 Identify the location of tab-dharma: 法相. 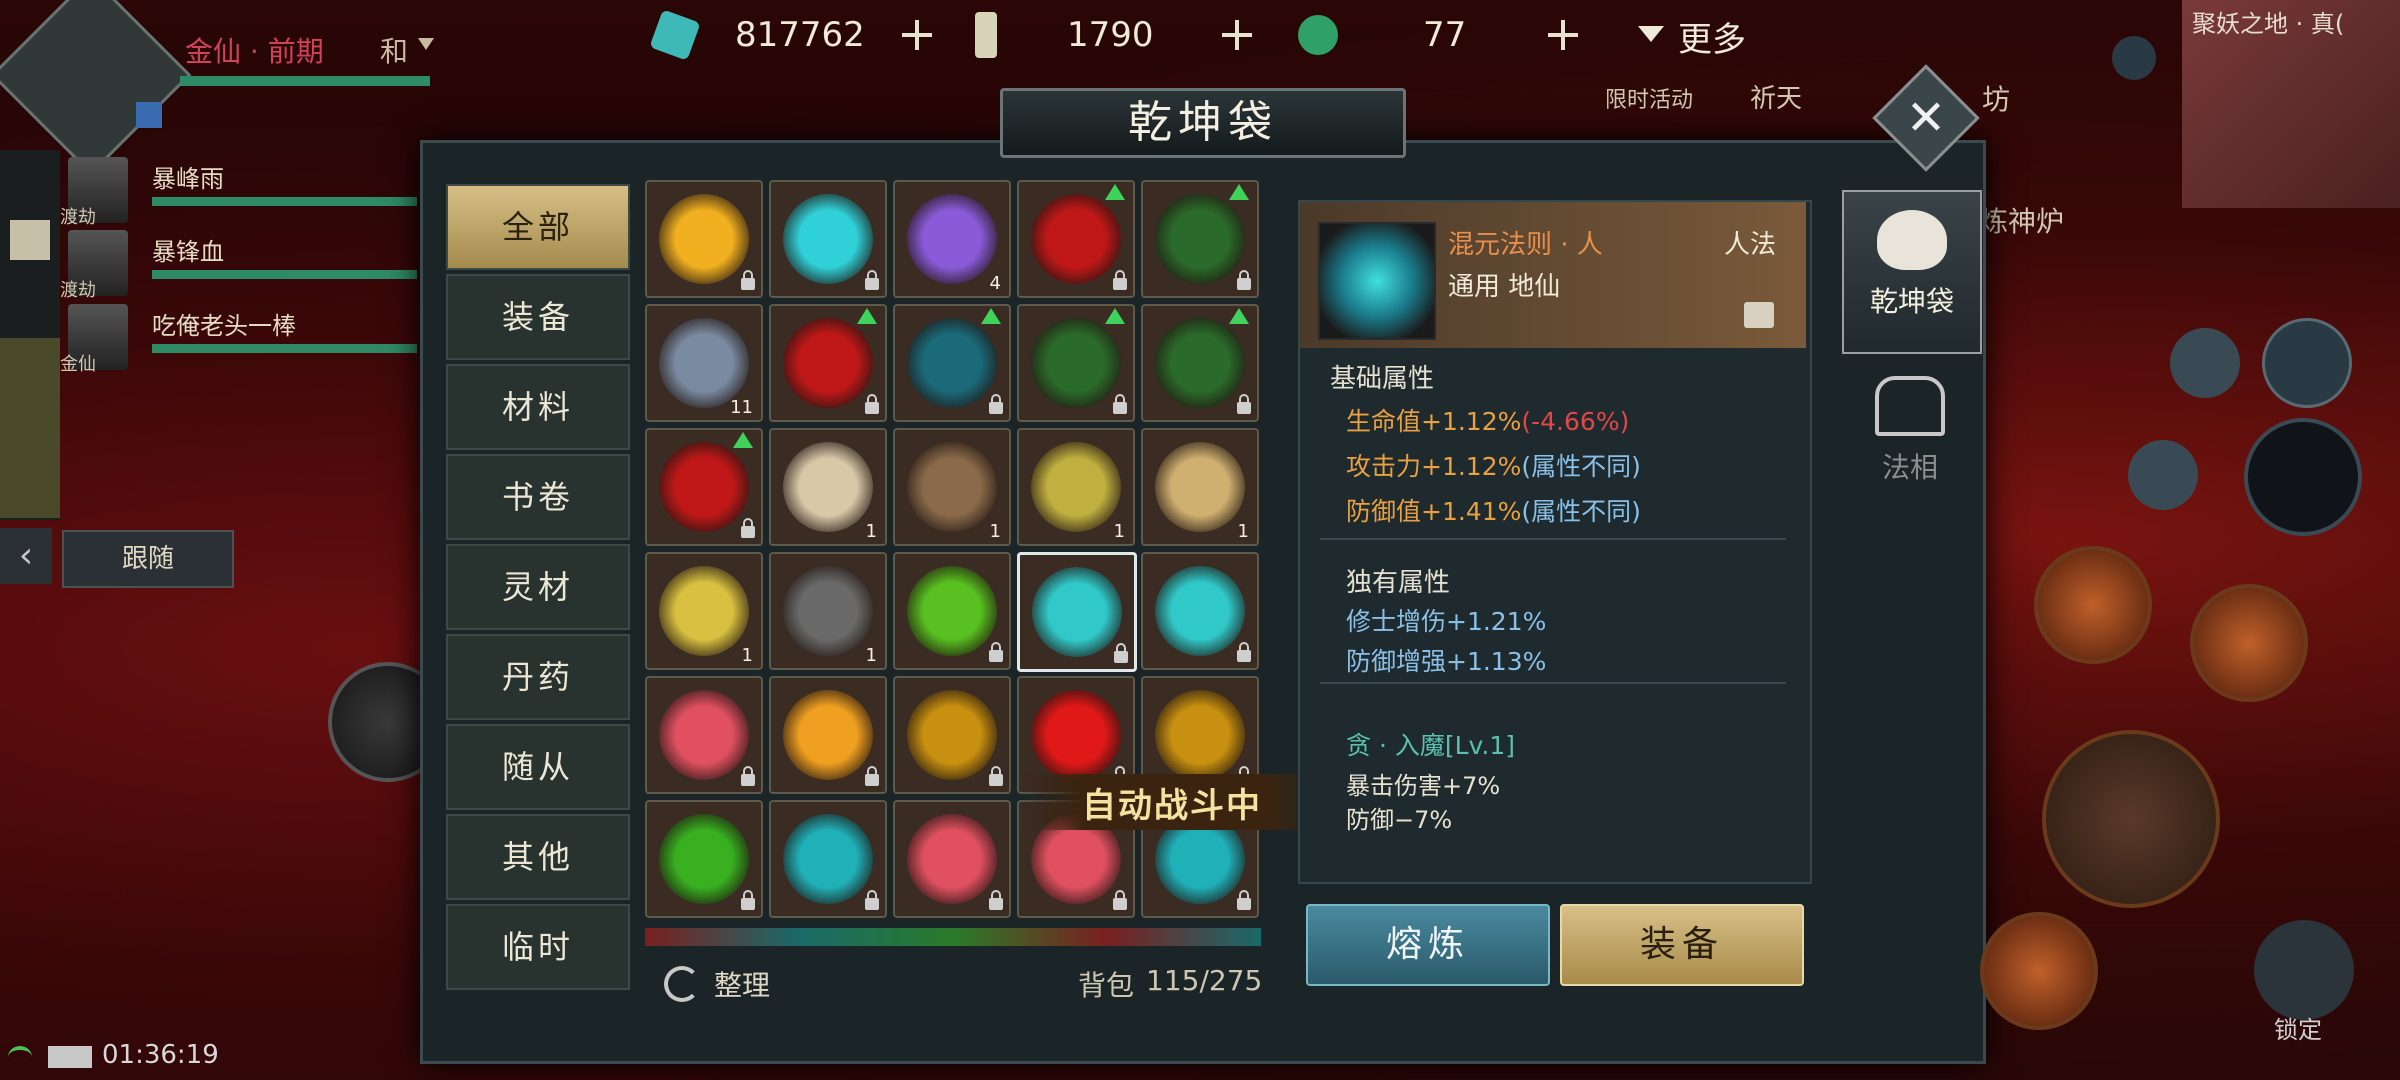
(1910, 444).